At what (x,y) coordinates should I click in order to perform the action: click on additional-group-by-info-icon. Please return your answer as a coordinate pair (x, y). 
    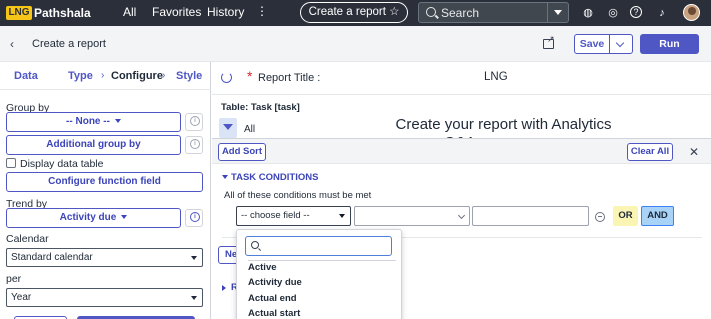
    Looking at the image, I should click on (194, 145).